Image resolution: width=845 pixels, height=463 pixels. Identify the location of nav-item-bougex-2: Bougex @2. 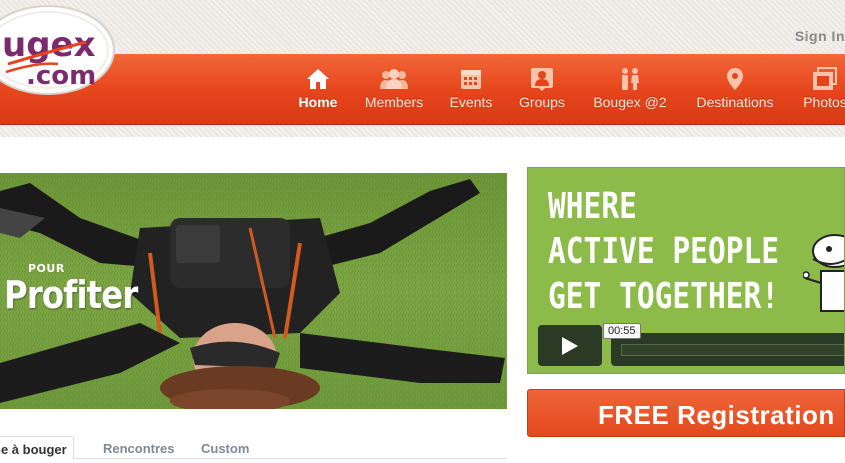
(630, 90).